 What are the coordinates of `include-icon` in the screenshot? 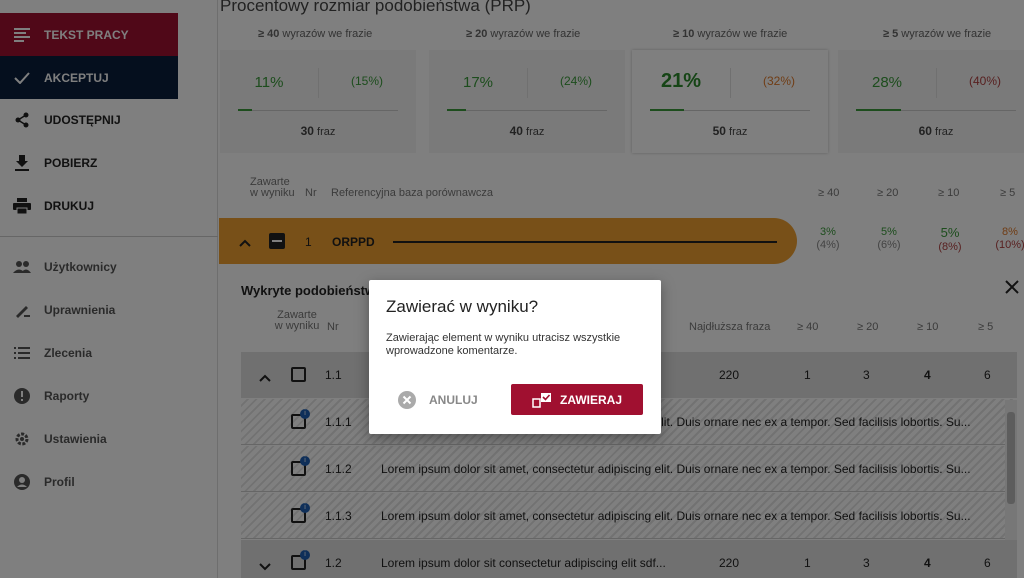 It's located at (542, 400).